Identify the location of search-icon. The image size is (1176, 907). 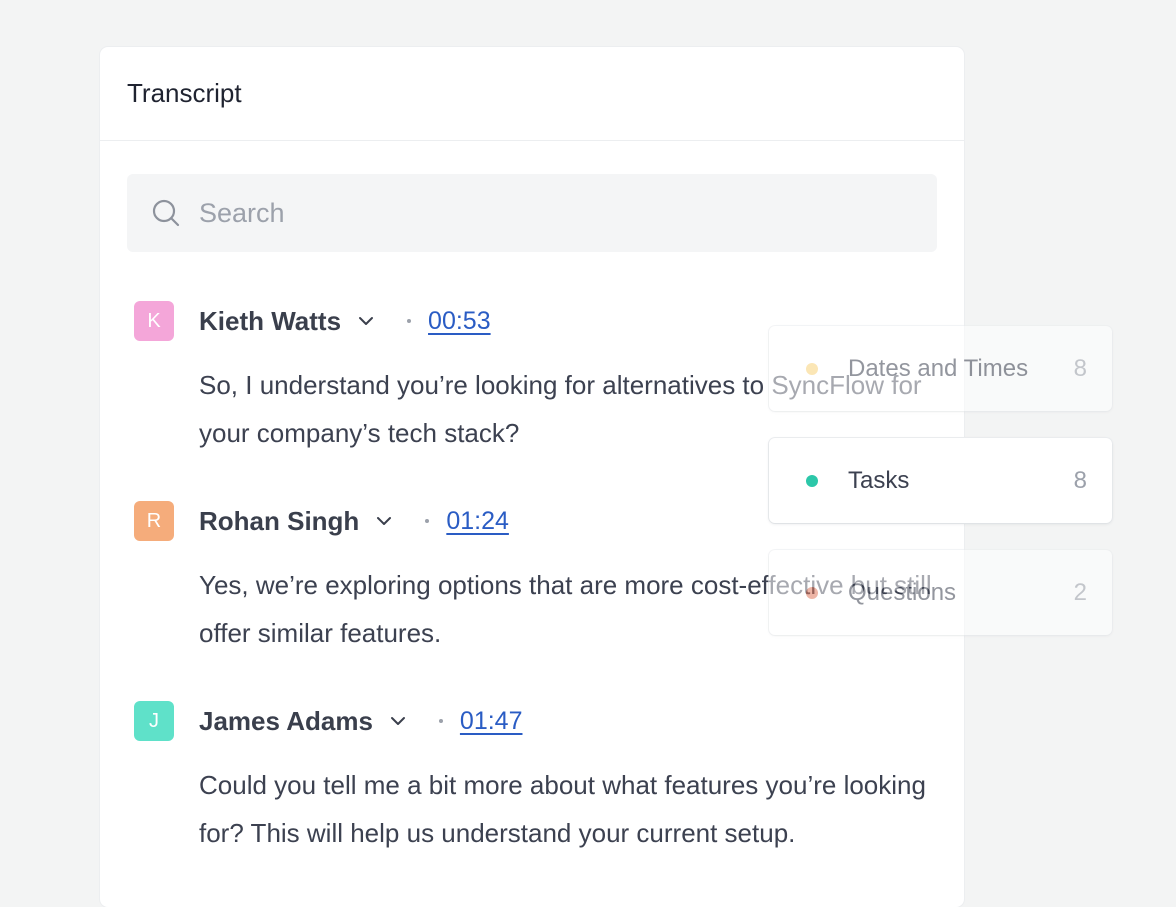
(166, 213).